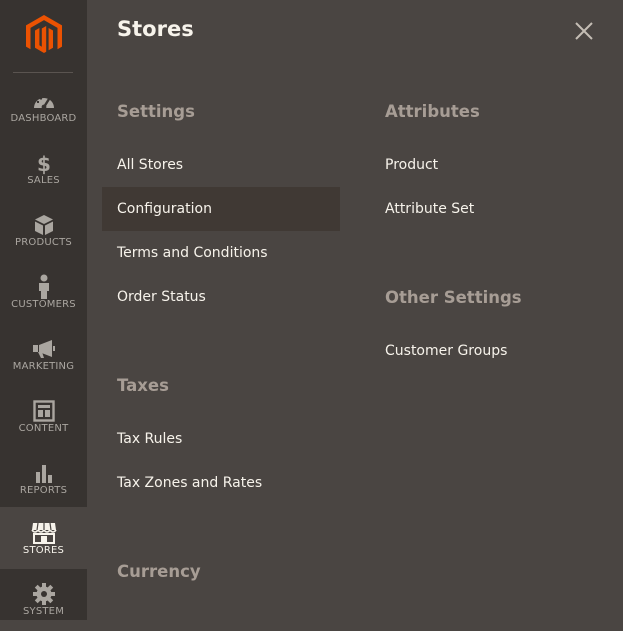 The height and width of the screenshot is (631, 623). I want to click on dashboard-gauge-icon, so click(43, 103).